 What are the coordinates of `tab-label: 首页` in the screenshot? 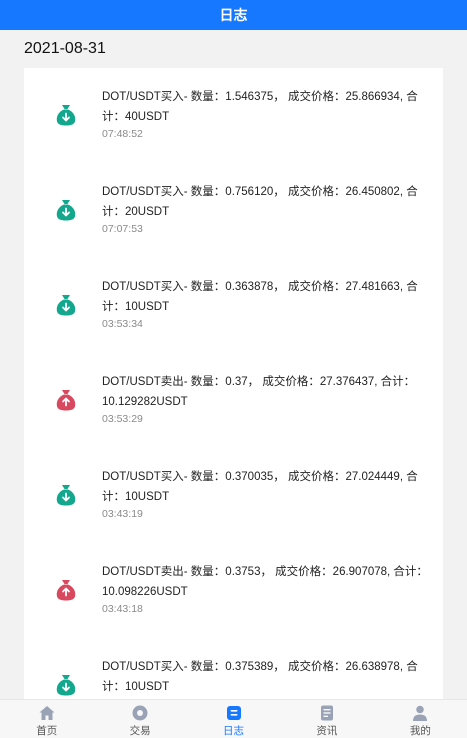 It's located at (47, 731).